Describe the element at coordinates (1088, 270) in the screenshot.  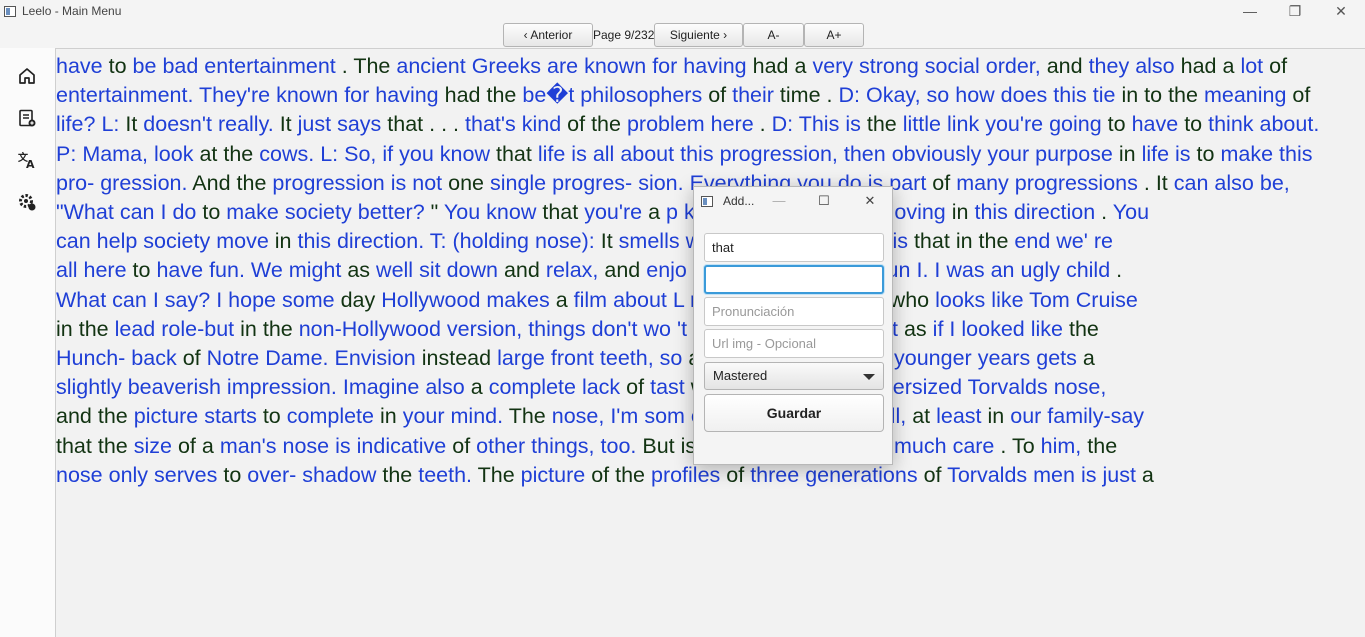
I see `unknown-word: child` at that location.